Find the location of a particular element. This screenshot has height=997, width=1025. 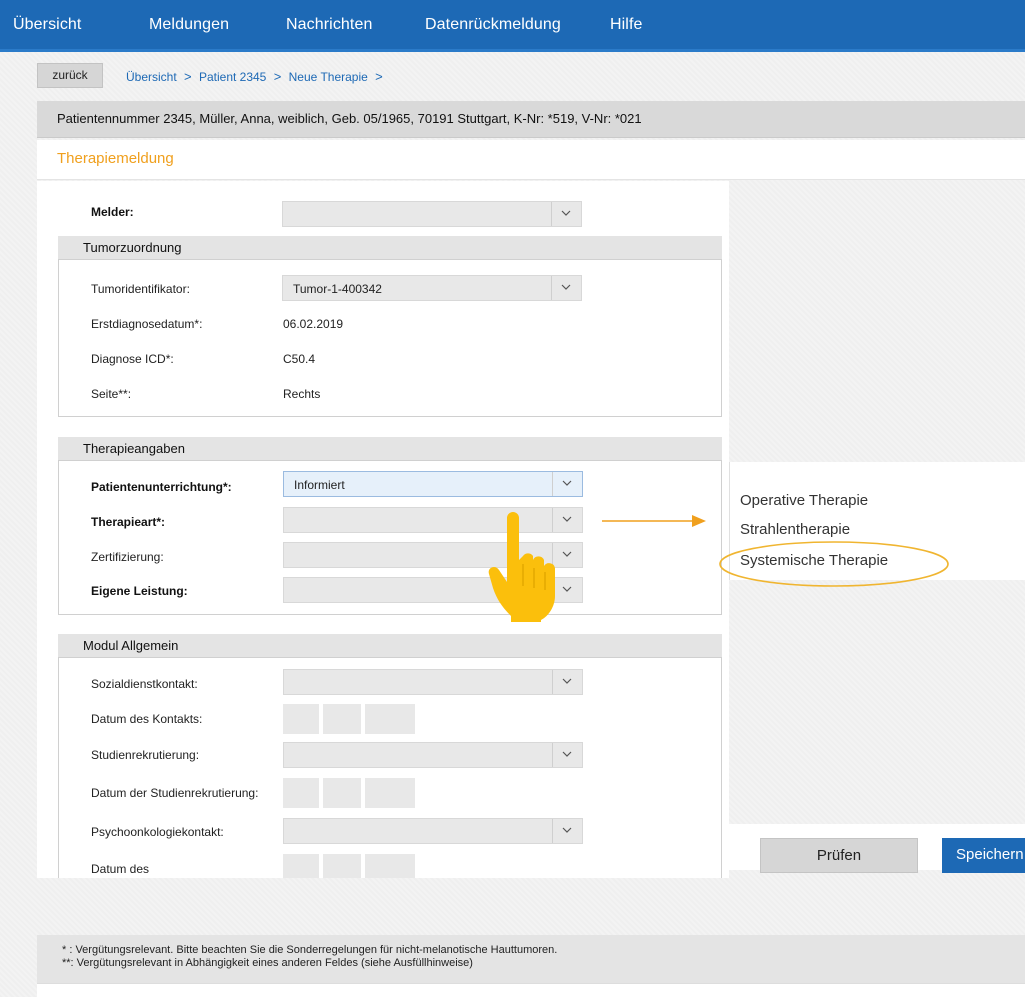

back-button: zurück is located at coordinates (70, 75).